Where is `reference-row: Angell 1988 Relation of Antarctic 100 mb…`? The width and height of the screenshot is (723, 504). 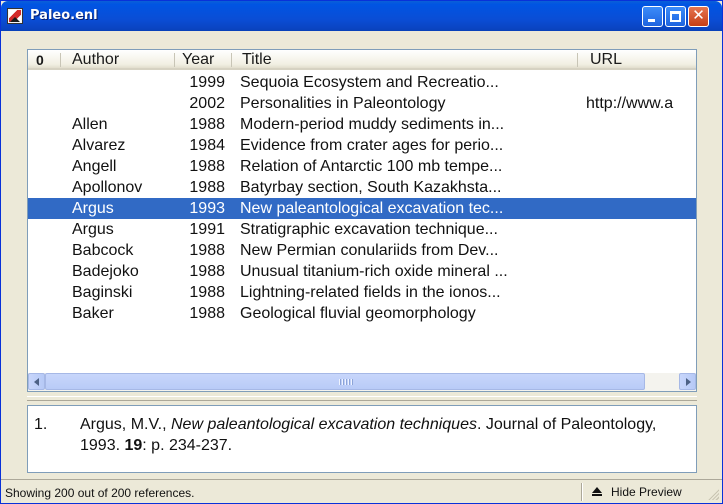
reference-row: Angell 1988 Relation of Antarctic 100 mb… is located at coordinates (362, 166).